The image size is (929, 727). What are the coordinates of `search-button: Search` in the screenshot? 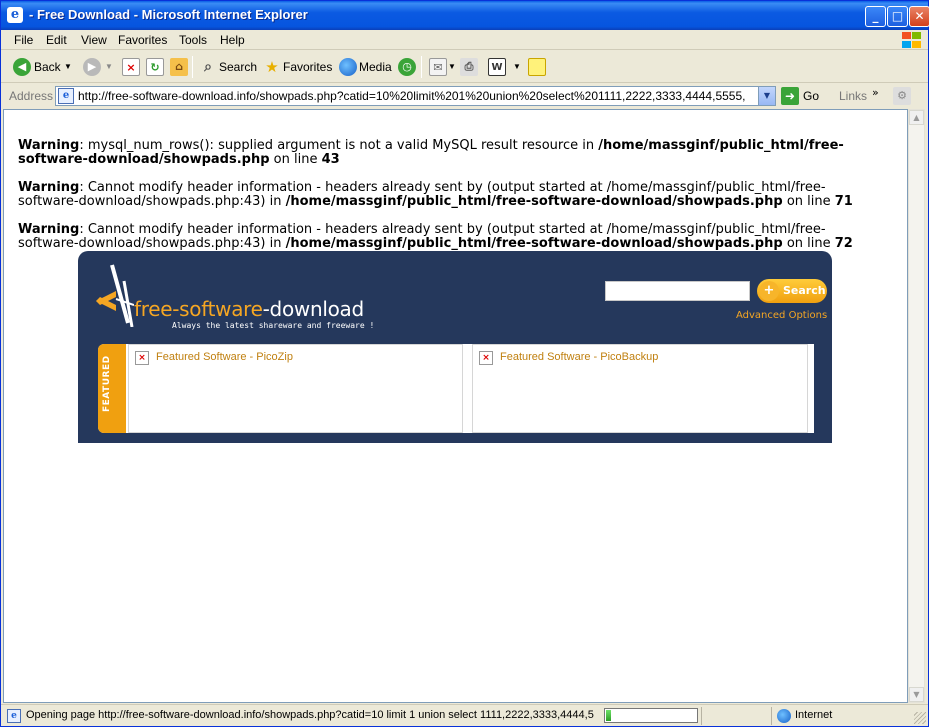 It's located at (238, 68).